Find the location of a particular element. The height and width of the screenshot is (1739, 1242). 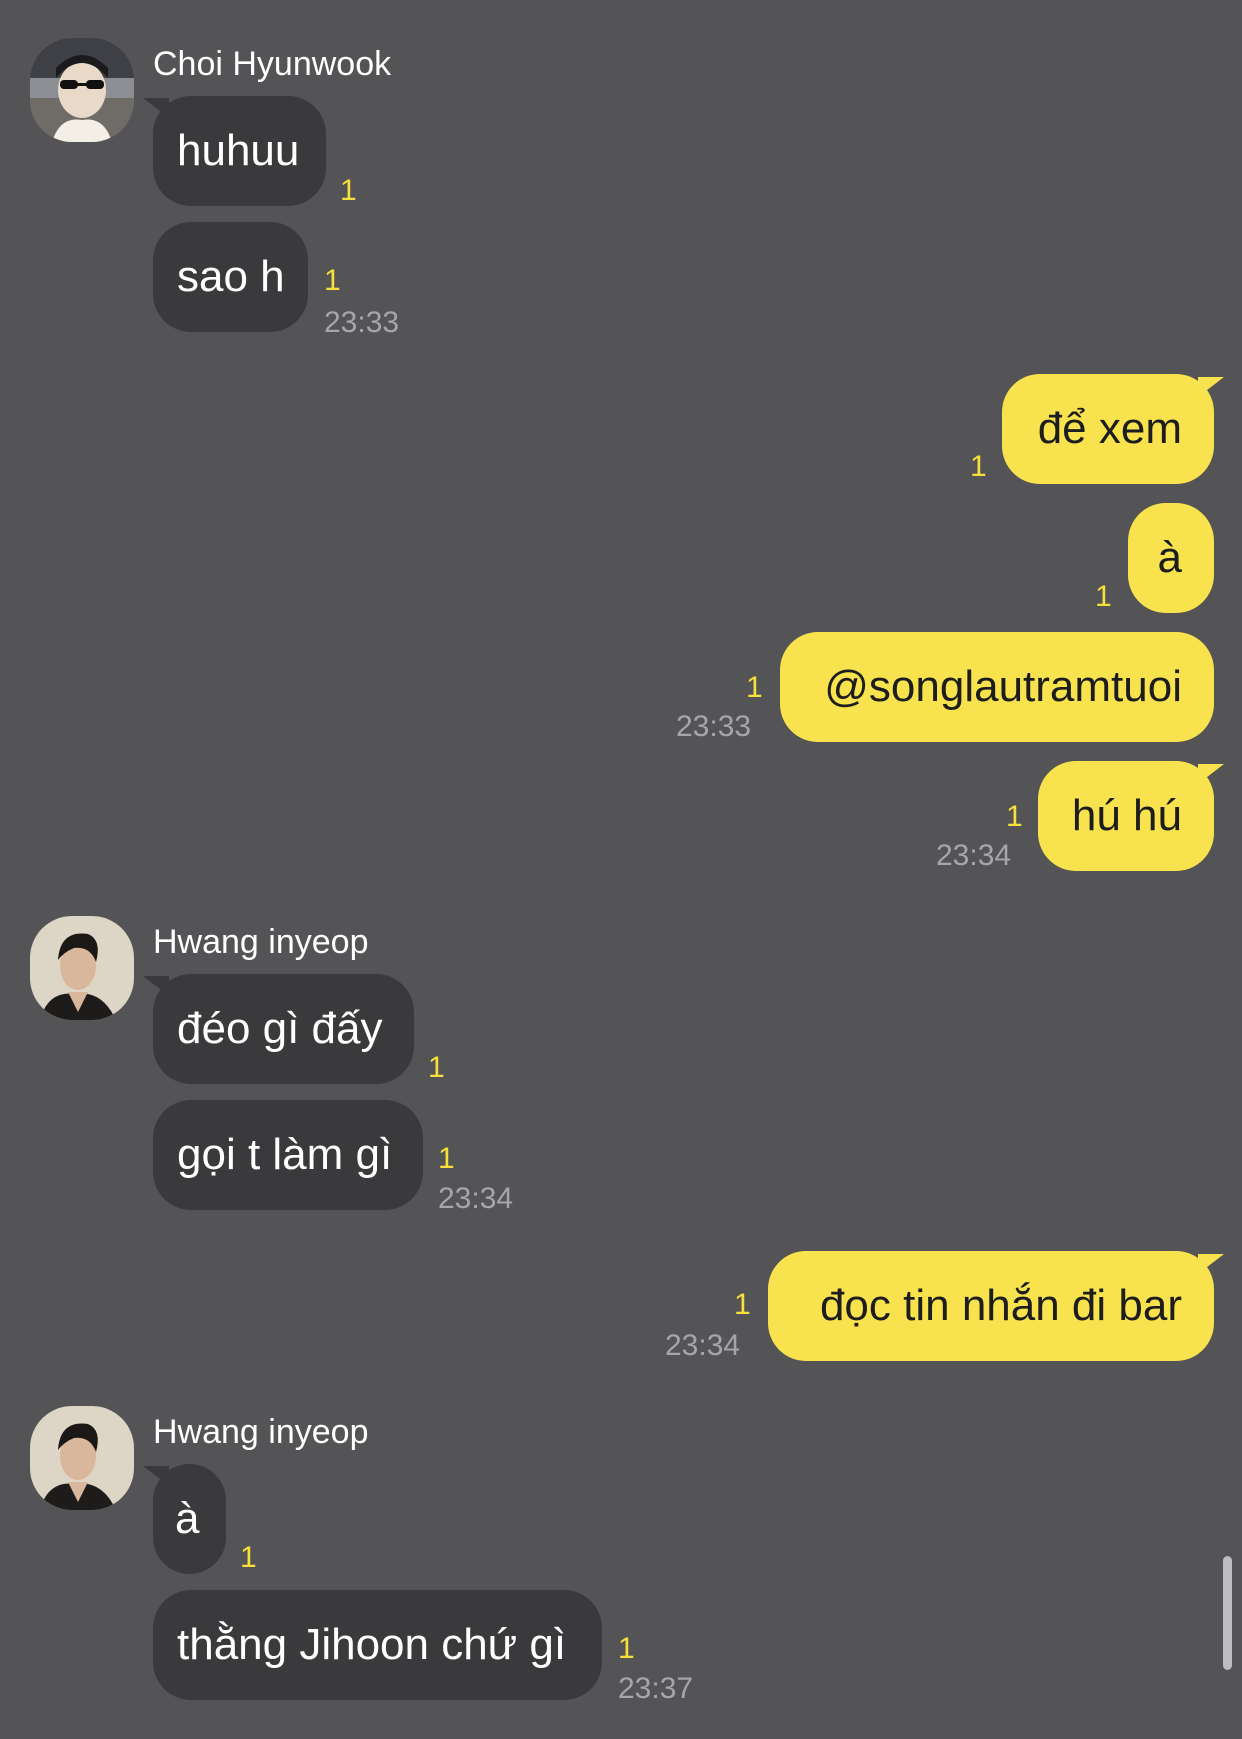

message-bubble: @songlautramtuoi is located at coordinates (997, 687).